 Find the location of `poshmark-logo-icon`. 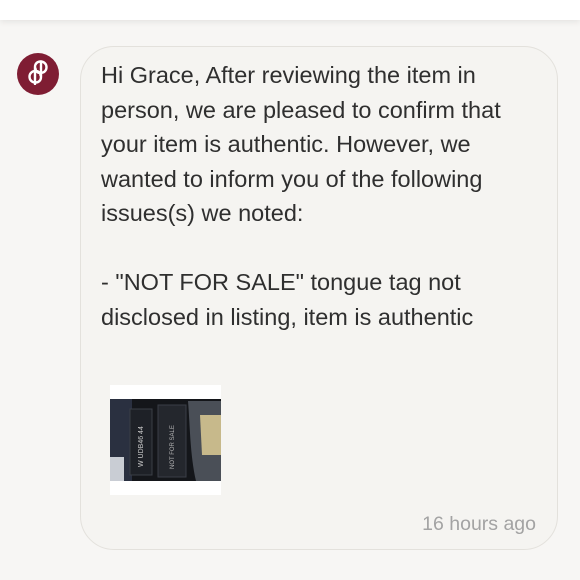

poshmark-logo-icon is located at coordinates (38, 74).